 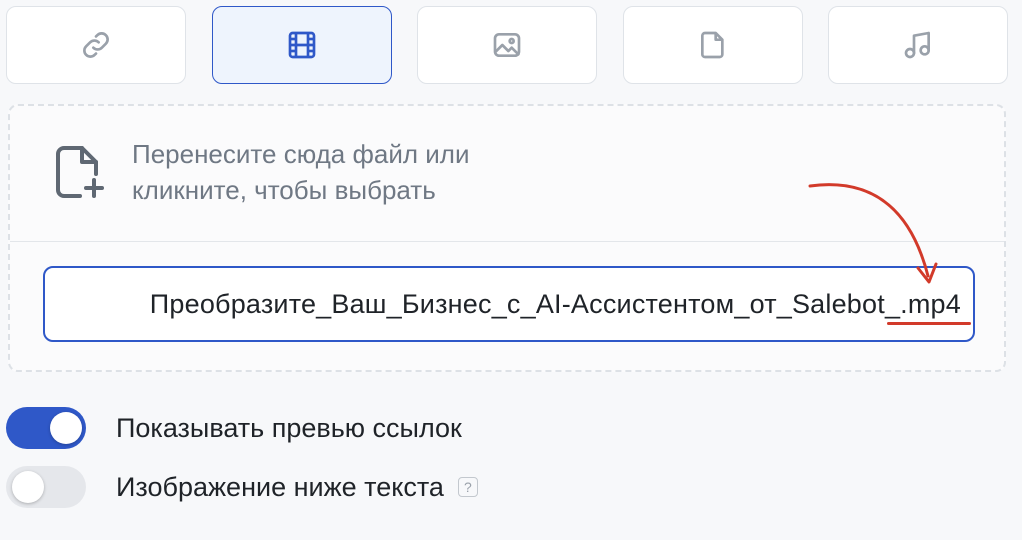 I want to click on tab-video, so click(x=302, y=45).